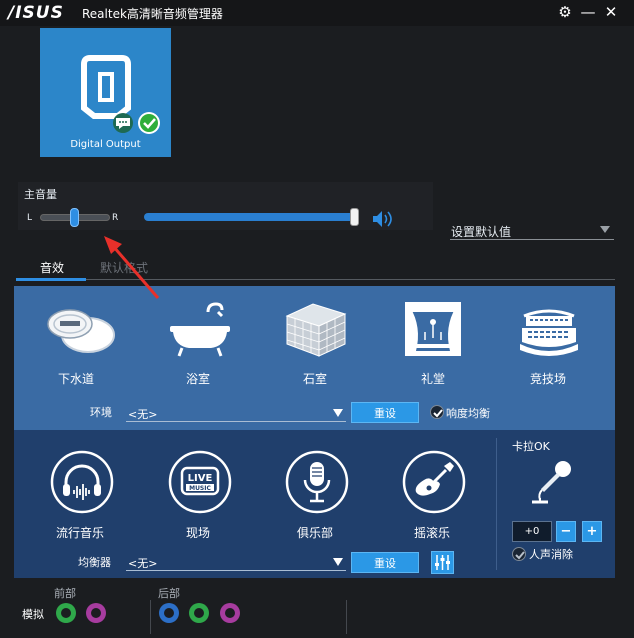 Image resolution: width=634 pixels, height=638 pixels. I want to click on asus-logo: /ISUS, so click(36, 13).